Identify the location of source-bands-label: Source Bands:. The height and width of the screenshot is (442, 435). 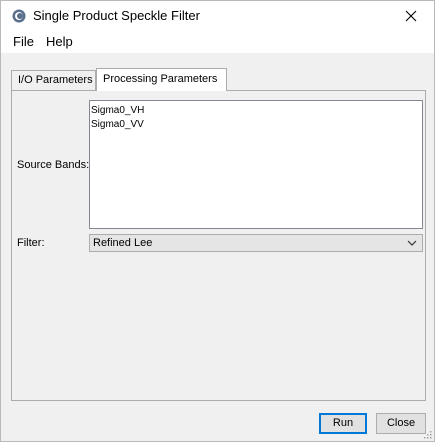
(53, 165).